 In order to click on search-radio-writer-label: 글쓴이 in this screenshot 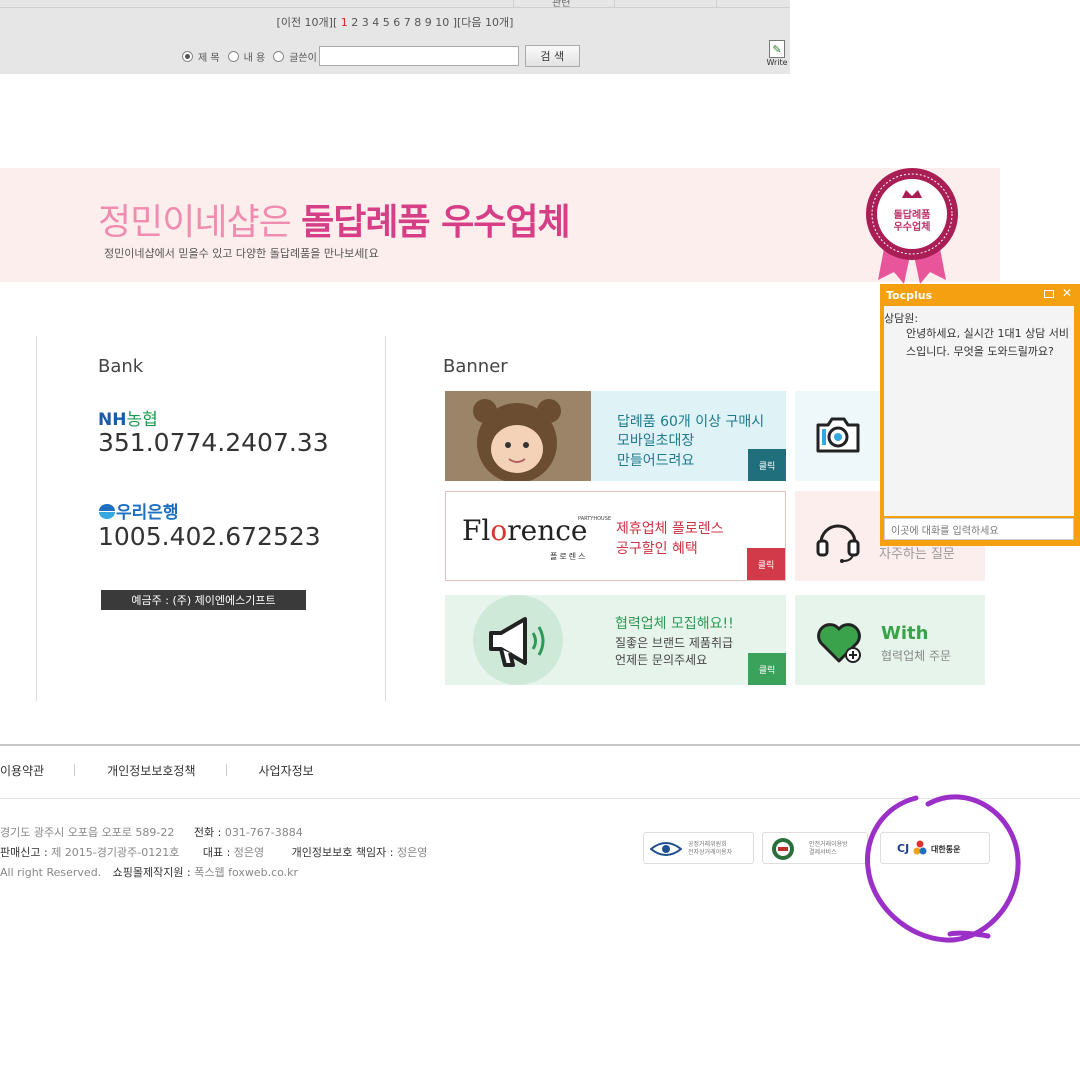, I will do `click(303, 58)`.